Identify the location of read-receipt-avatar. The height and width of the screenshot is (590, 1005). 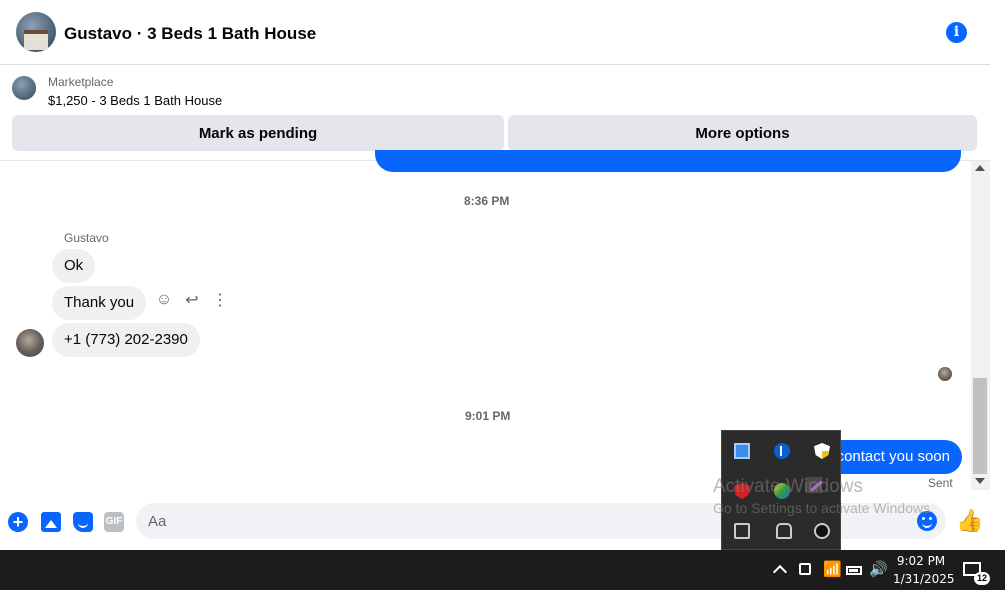
(945, 374).